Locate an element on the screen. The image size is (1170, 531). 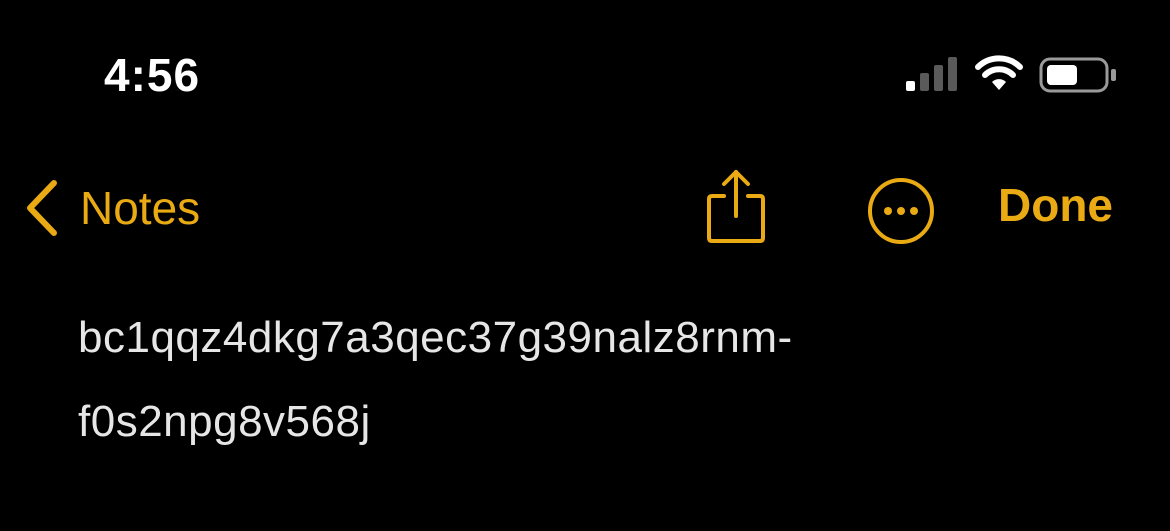
chevron-left-icon is located at coordinates (42, 208).